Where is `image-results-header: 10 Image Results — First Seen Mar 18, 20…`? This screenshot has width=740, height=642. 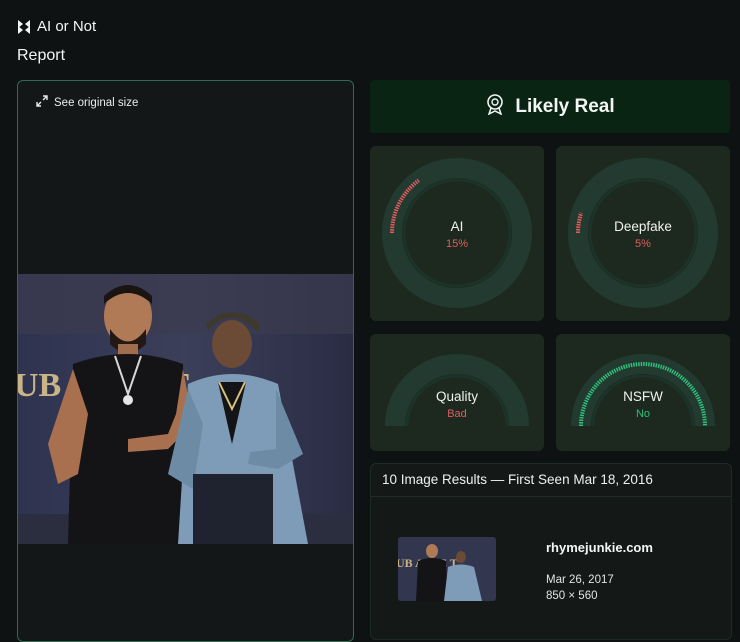 image-results-header: 10 Image Results — First Seen Mar 18, 20… is located at coordinates (551, 480).